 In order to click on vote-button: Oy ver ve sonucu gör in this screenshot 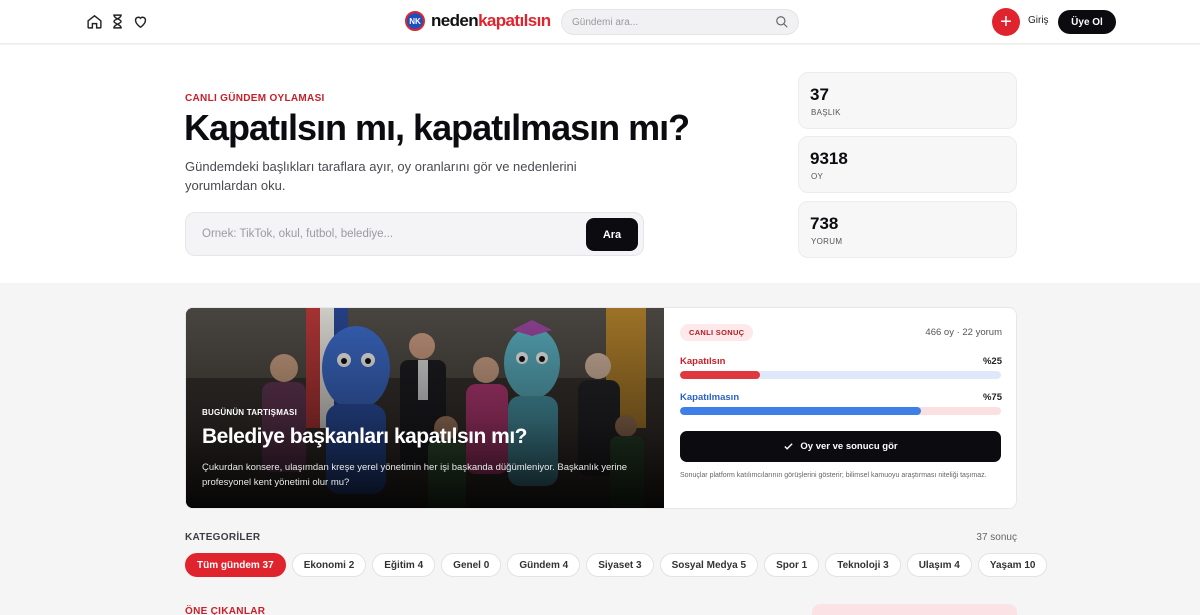, I will do `click(840, 446)`.